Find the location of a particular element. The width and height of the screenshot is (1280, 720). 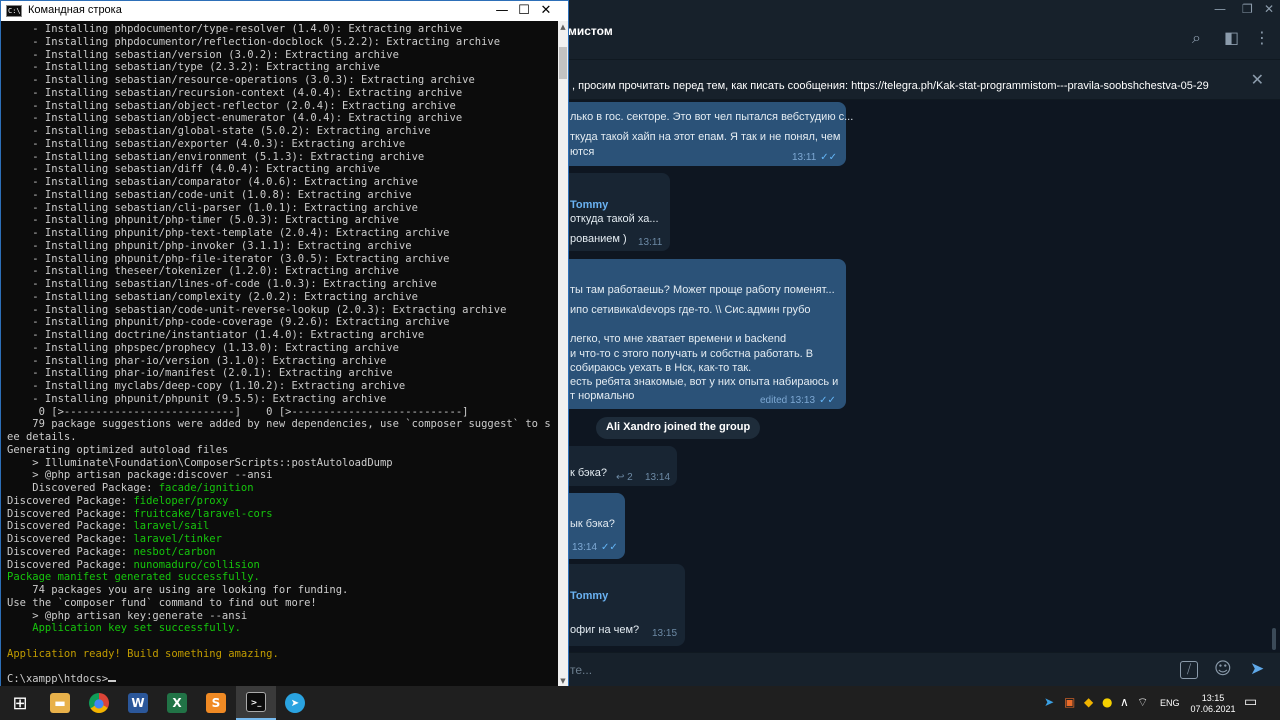

clock: 13:15 07.06.2021 is located at coordinates (1213, 704).